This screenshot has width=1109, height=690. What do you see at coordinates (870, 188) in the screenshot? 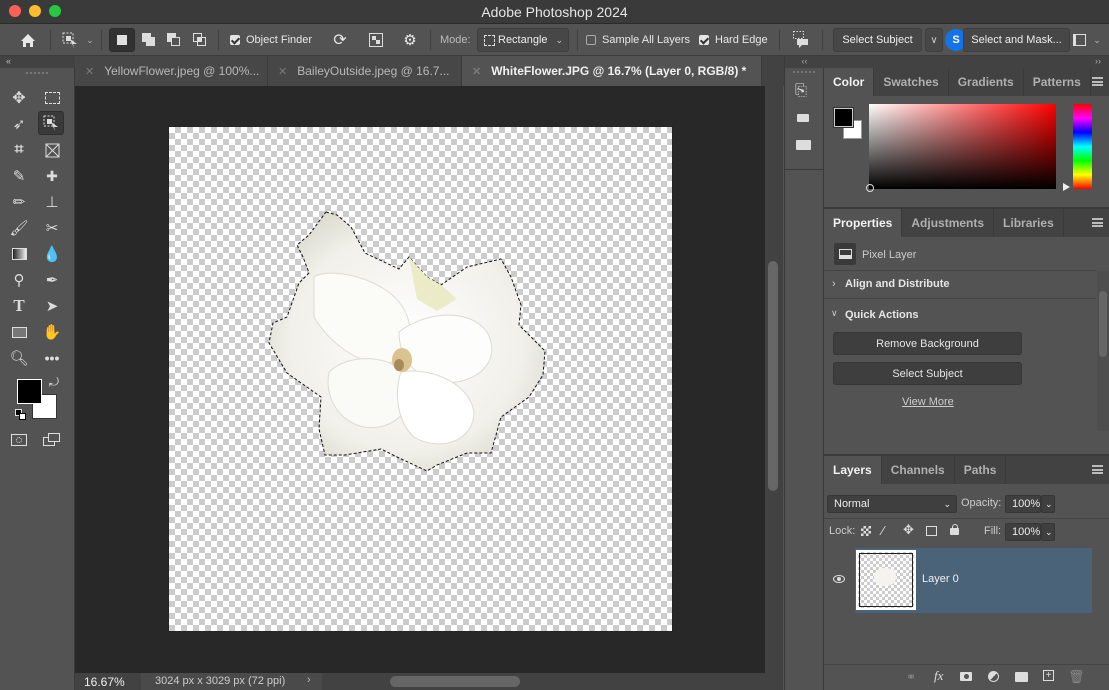
I see `color-picker-handle` at bounding box center [870, 188].